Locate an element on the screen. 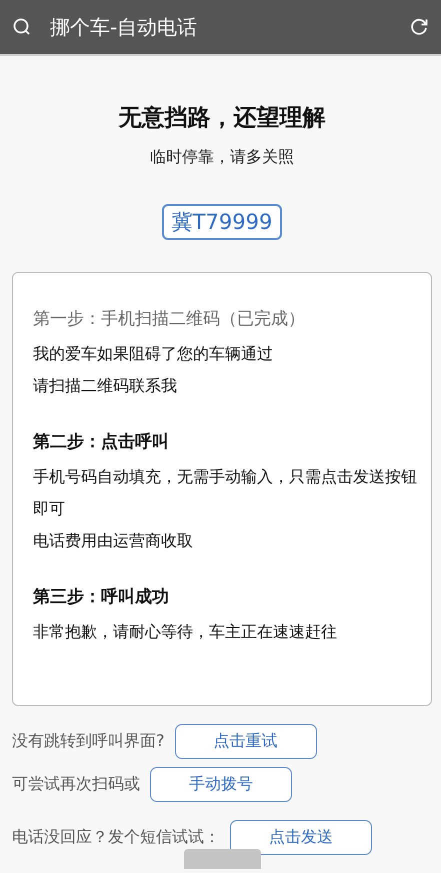 Image resolution: width=441 pixels, height=873 pixels. search-icon is located at coordinates (22, 27).